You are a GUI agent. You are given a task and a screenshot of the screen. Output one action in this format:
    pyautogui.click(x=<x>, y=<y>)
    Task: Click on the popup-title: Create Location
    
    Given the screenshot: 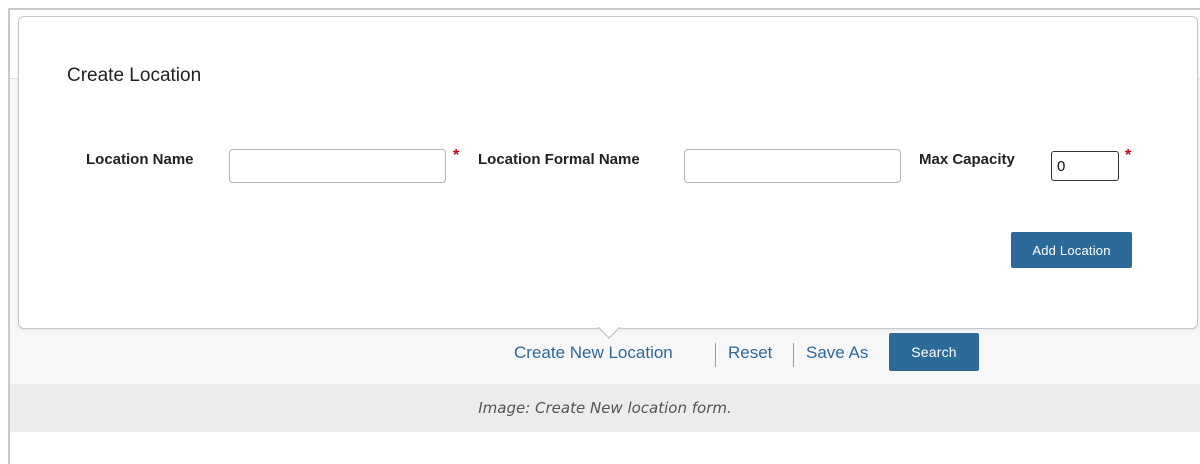 What is the action you would take?
    pyautogui.click(x=134, y=75)
    